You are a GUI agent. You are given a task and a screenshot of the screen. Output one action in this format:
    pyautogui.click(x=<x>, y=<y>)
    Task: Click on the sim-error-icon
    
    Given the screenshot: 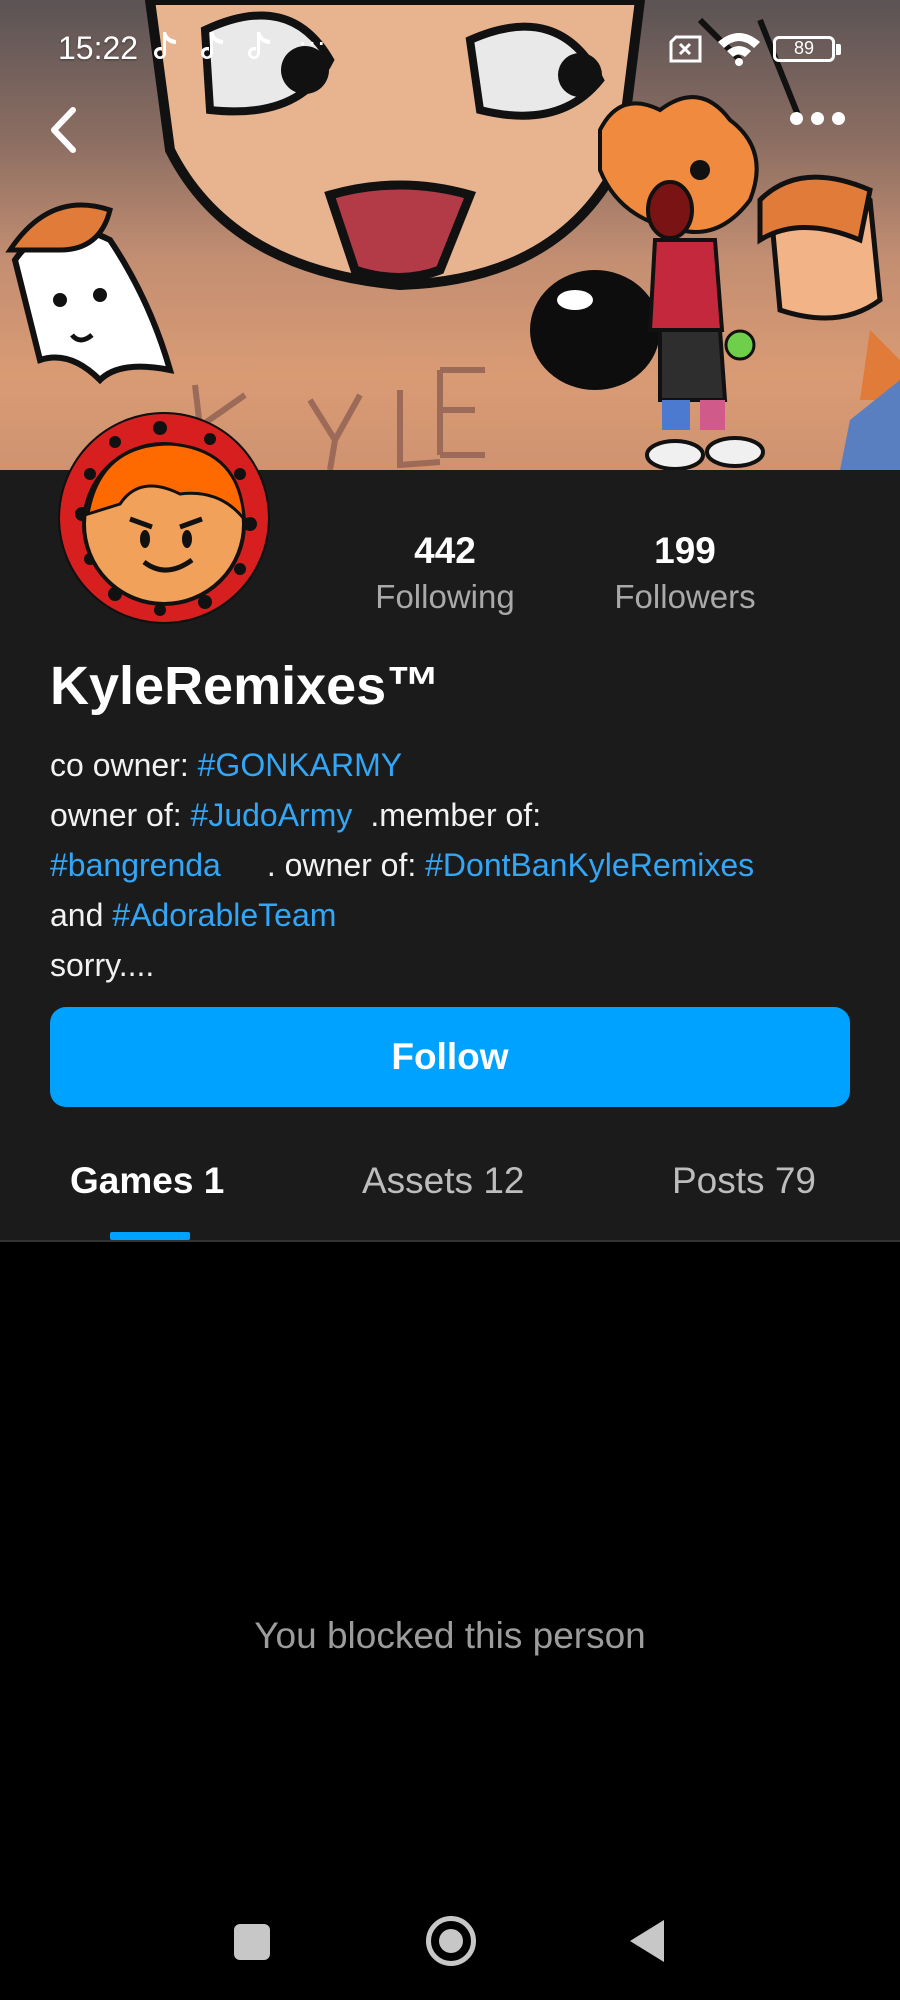 What is the action you would take?
    pyautogui.click(x=685, y=49)
    